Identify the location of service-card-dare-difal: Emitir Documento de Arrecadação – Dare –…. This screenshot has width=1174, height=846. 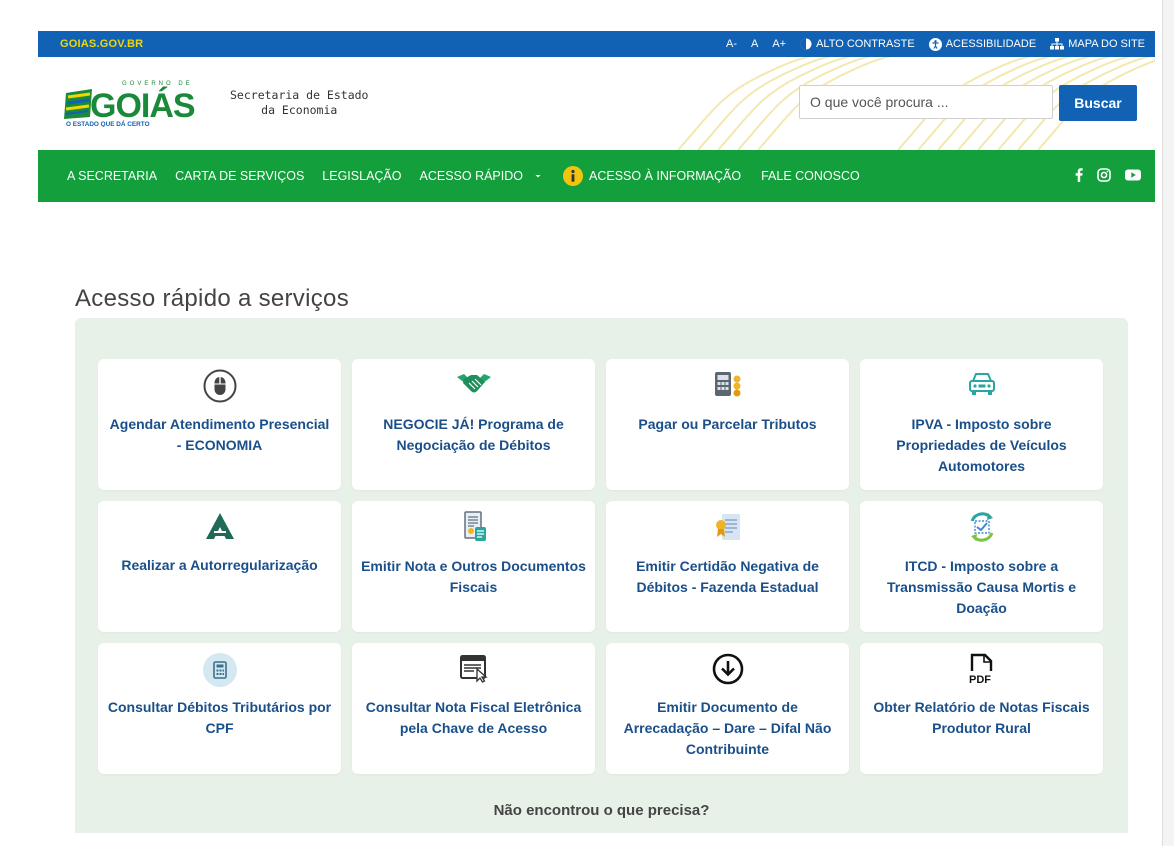
(727, 708).